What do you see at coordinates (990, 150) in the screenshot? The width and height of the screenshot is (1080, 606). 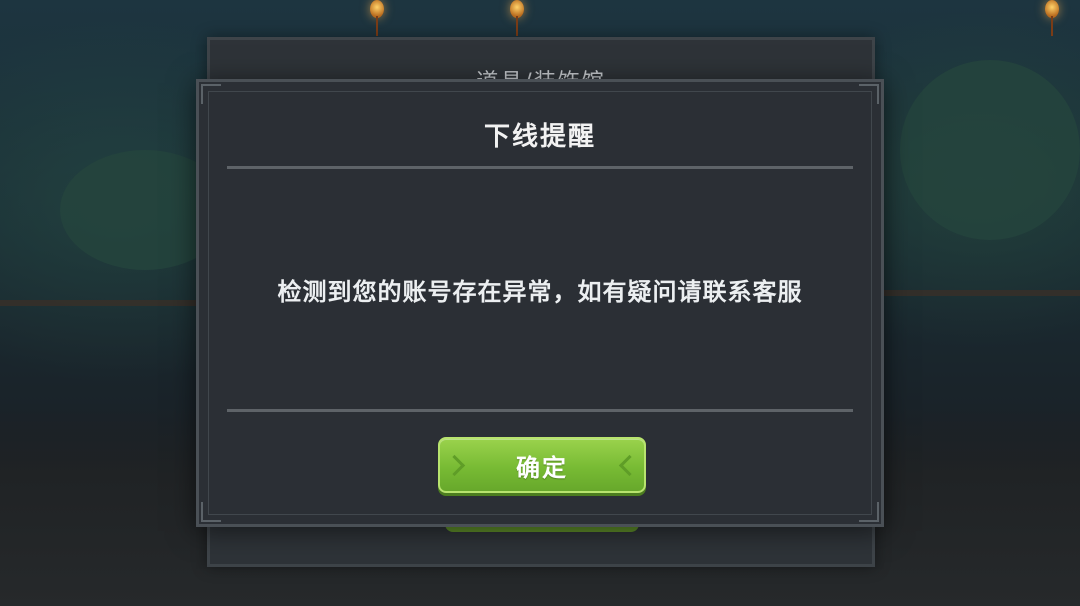 I see `foliage-right` at bounding box center [990, 150].